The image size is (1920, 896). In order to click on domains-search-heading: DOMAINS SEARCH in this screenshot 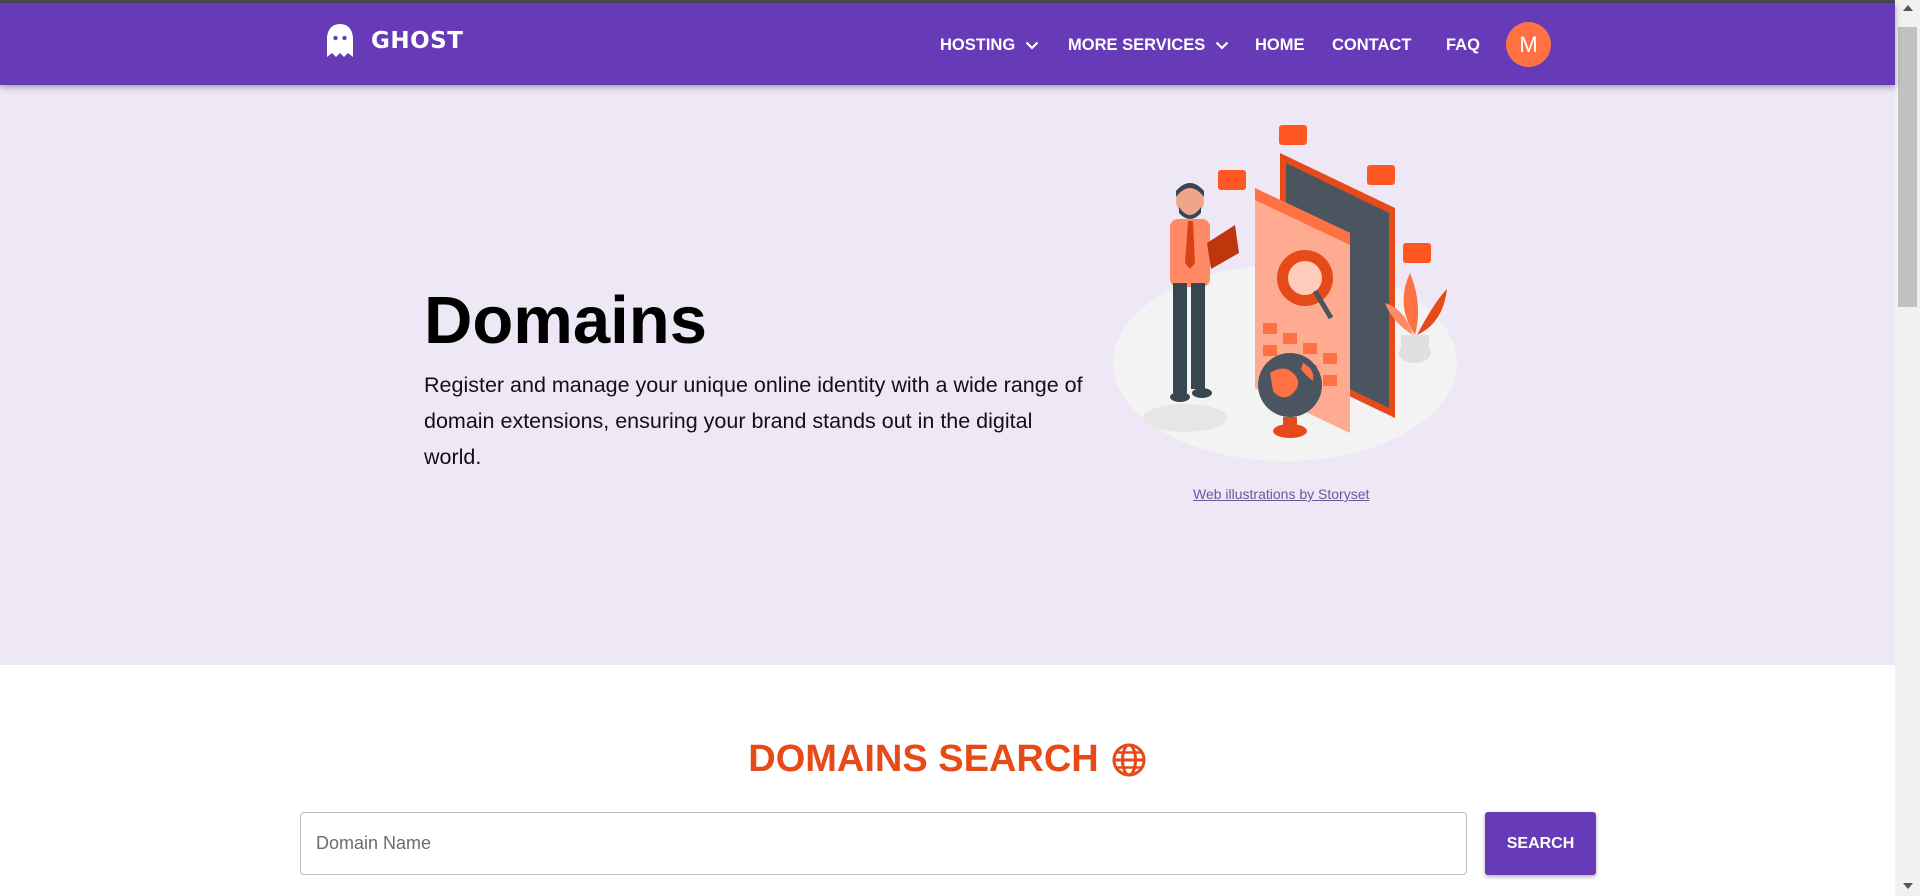, I will do `click(947, 759)`.